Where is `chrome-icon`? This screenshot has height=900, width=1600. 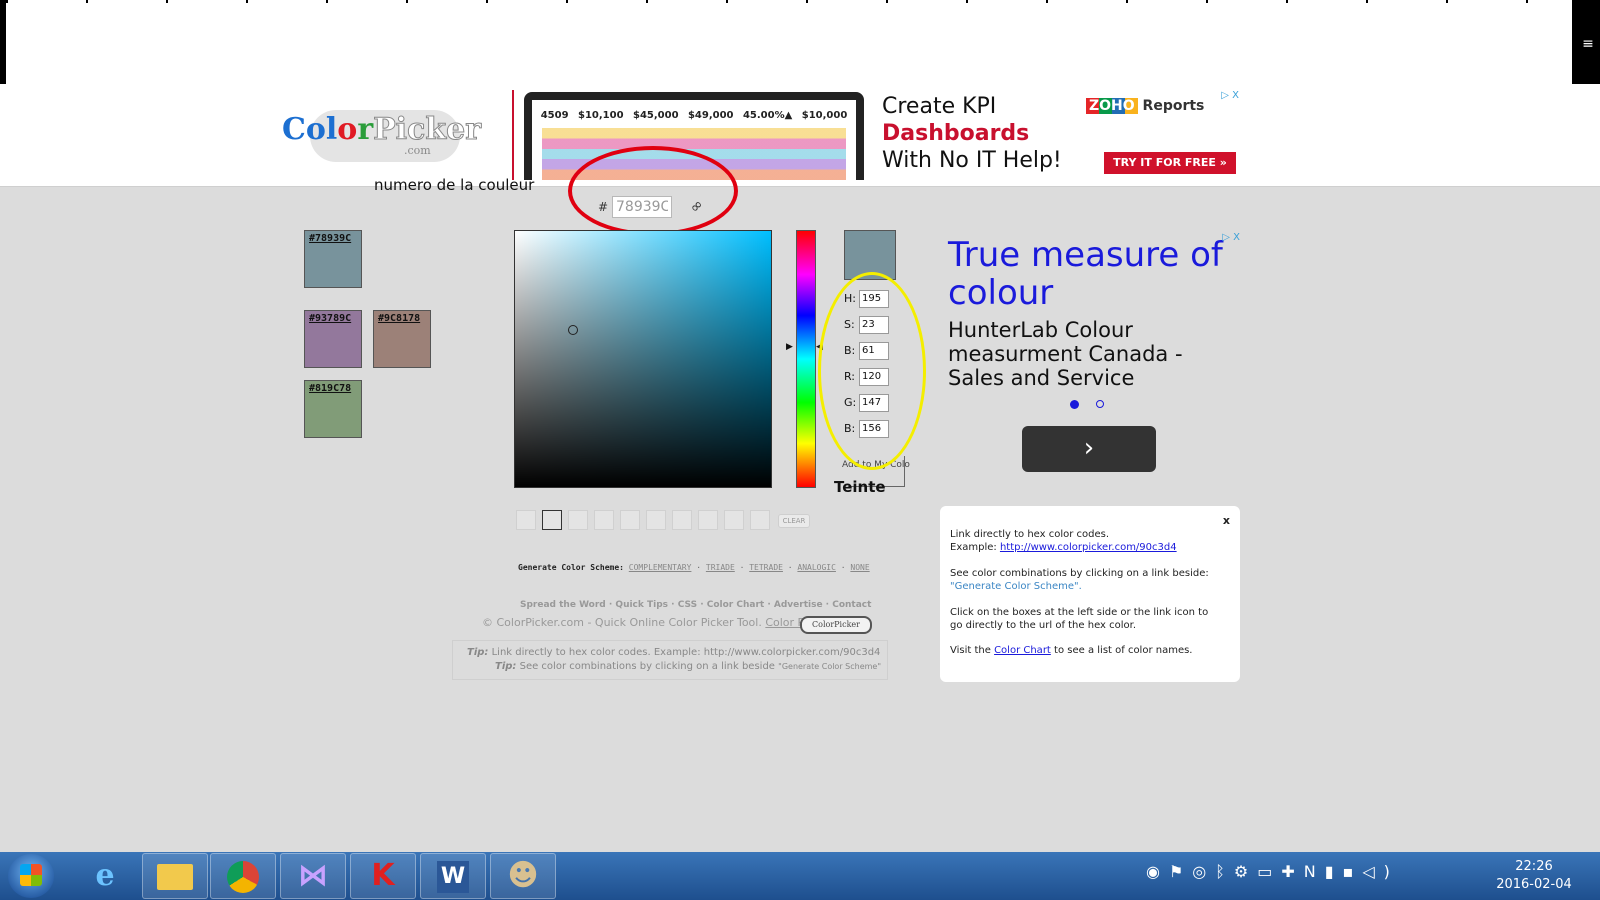 chrome-icon is located at coordinates (243, 876).